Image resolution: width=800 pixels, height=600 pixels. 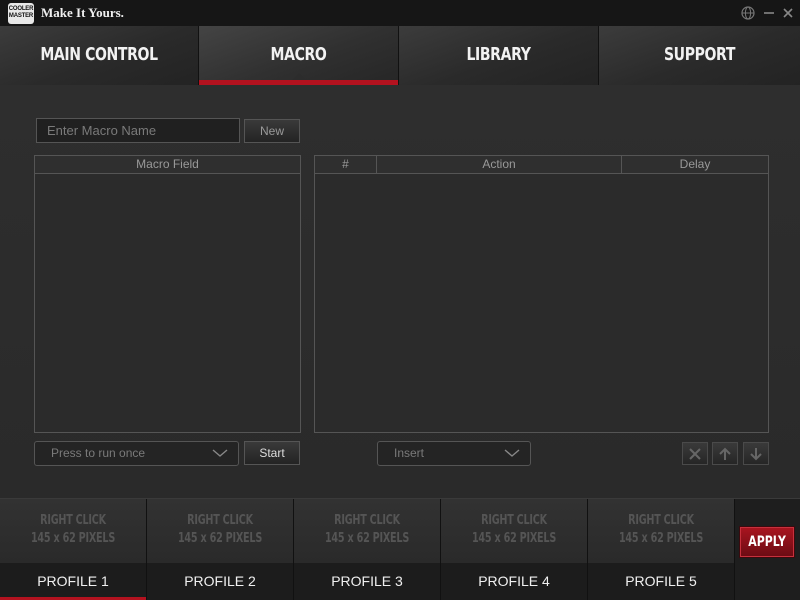 I want to click on move-up-button, so click(x=725, y=453).